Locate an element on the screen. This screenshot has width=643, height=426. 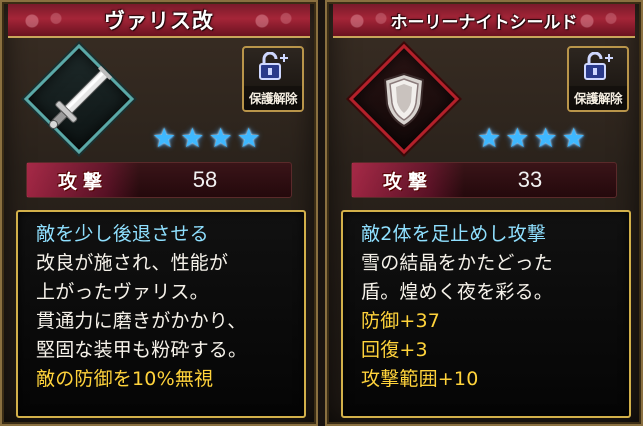
sword-icon is located at coordinates (81, 97).